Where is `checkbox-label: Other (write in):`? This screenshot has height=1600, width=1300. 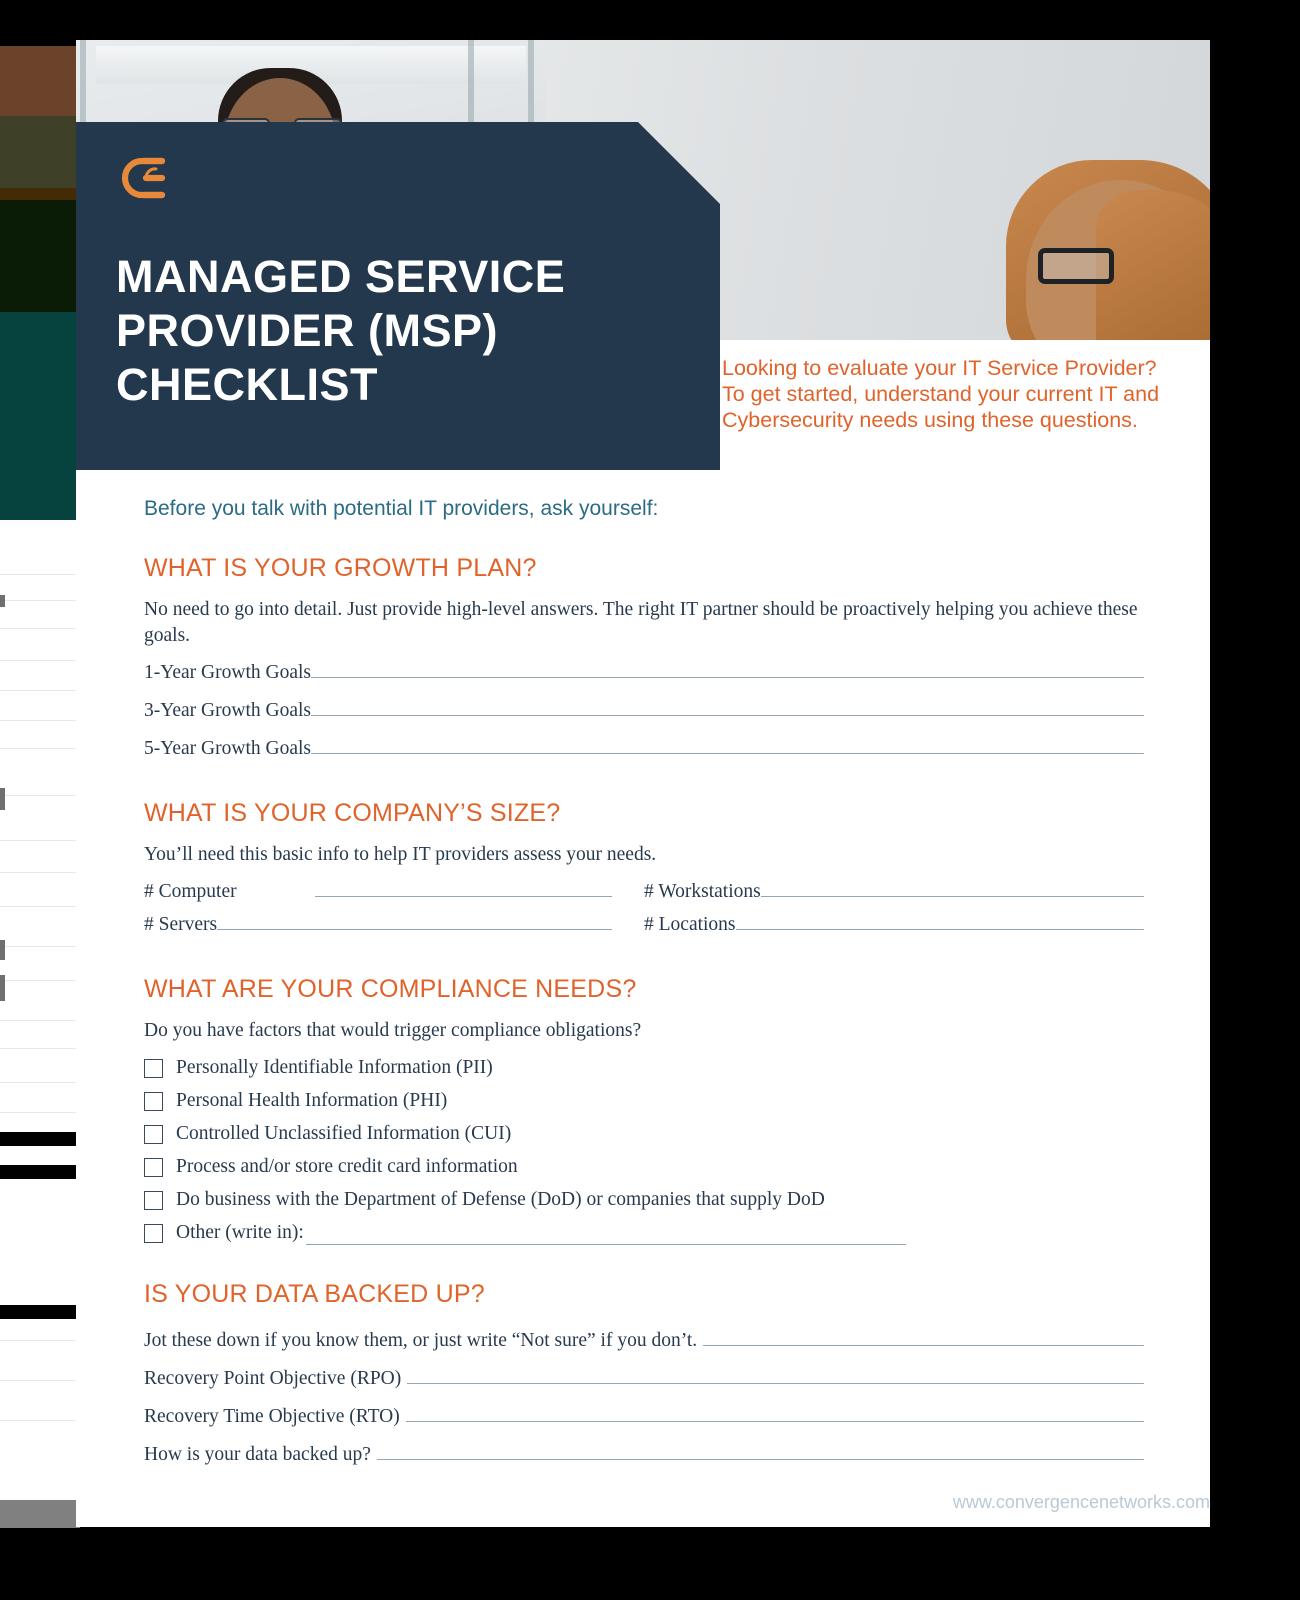 checkbox-label: Other (write in): is located at coordinates (240, 1232).